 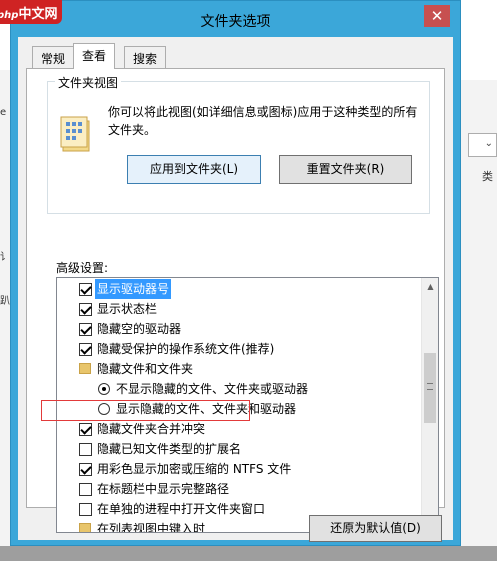 What do you see at coordinates (5, 257) in the screenshot?
I see `background-left-char: 讠` at bounding box center [5, 257].